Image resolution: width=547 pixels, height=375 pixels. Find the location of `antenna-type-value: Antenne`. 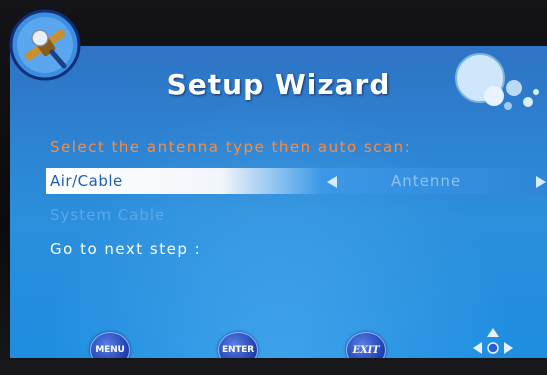

antenna-type-value: Antenne is located at coordinates (426, 181).